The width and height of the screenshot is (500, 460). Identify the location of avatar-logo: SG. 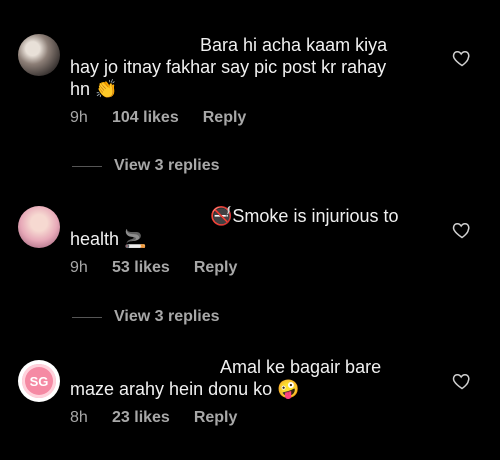
(39, 381).